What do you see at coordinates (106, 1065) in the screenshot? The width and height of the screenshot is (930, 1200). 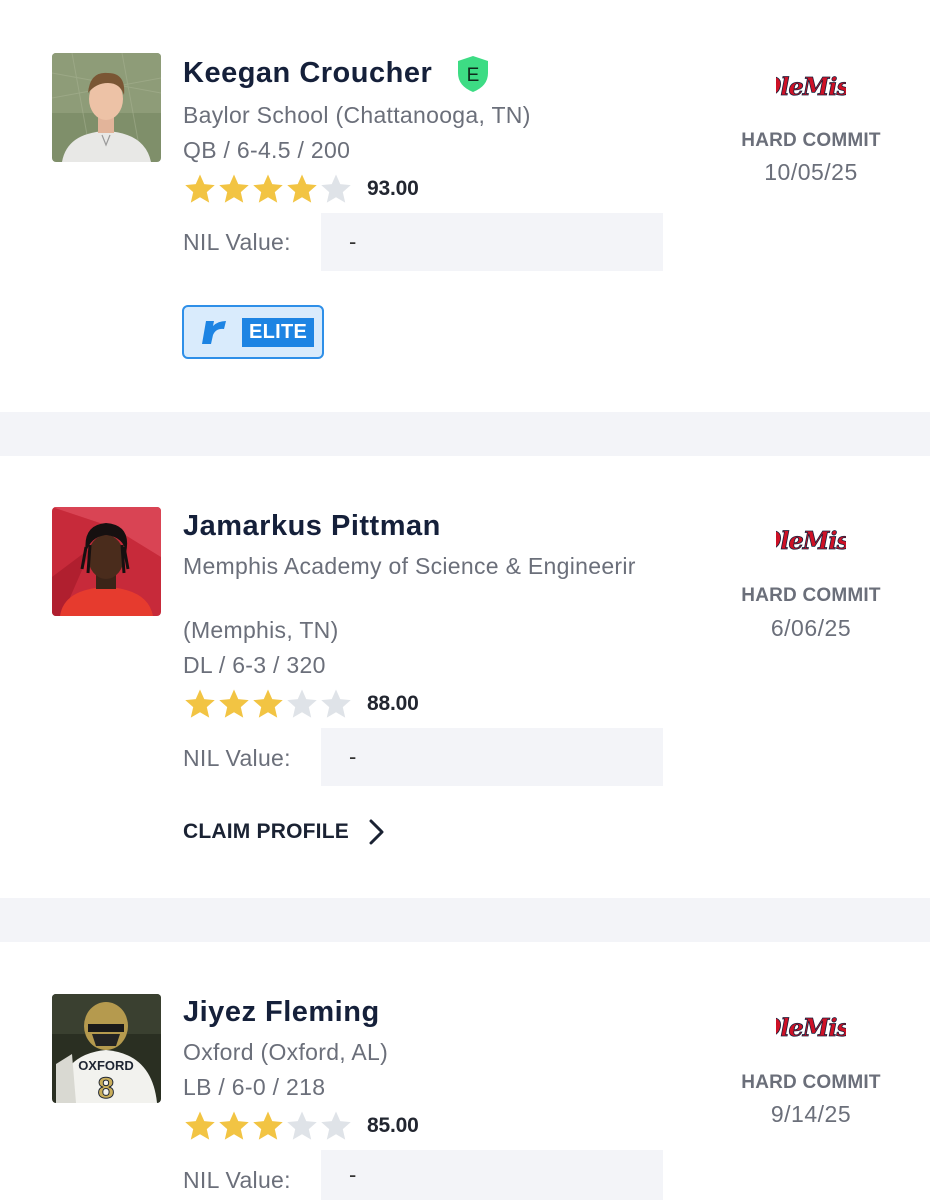 I see `jersey-text: OXFORD` at bounding box center [106, 1065].